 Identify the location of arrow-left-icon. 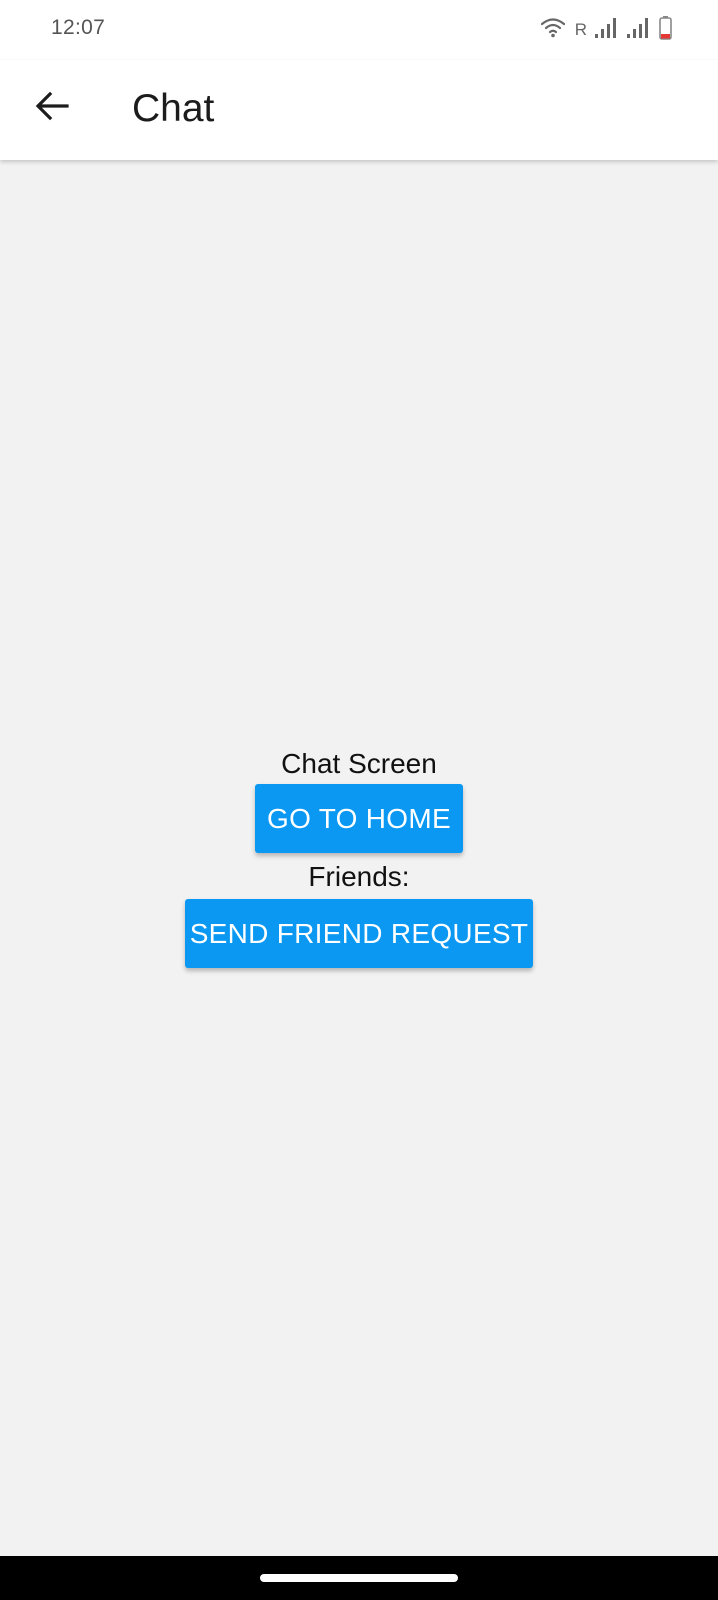
(52, 108).